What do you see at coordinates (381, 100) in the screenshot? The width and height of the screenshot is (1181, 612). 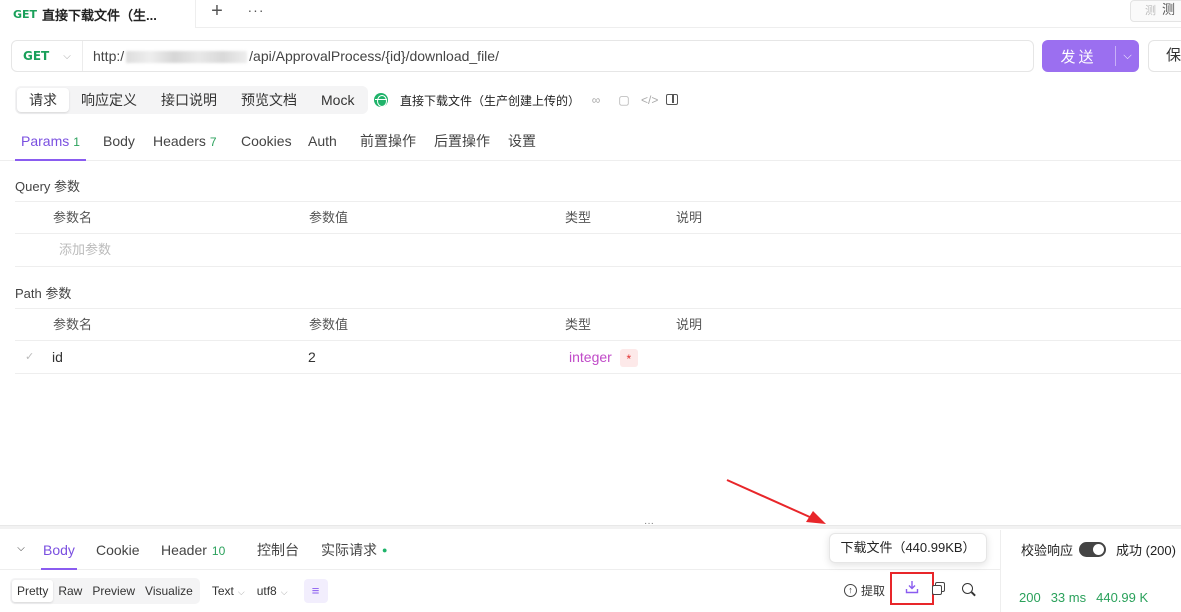 I see `globe-icon` at bounding box center [381, 100].